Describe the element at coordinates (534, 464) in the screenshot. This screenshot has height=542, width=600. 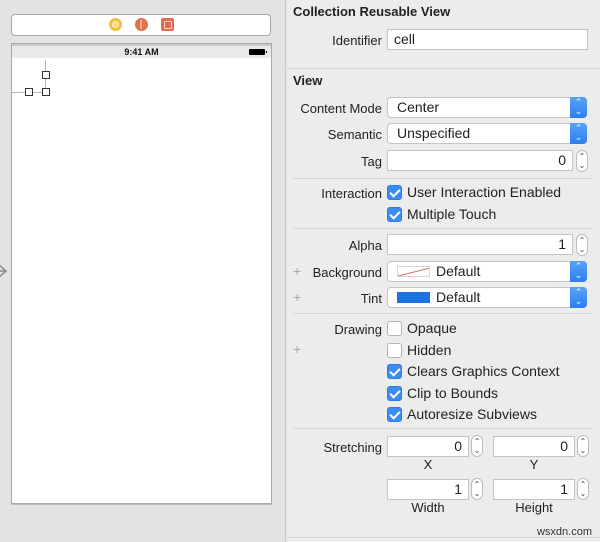
I see `stretching-y-label: Y` at that location.